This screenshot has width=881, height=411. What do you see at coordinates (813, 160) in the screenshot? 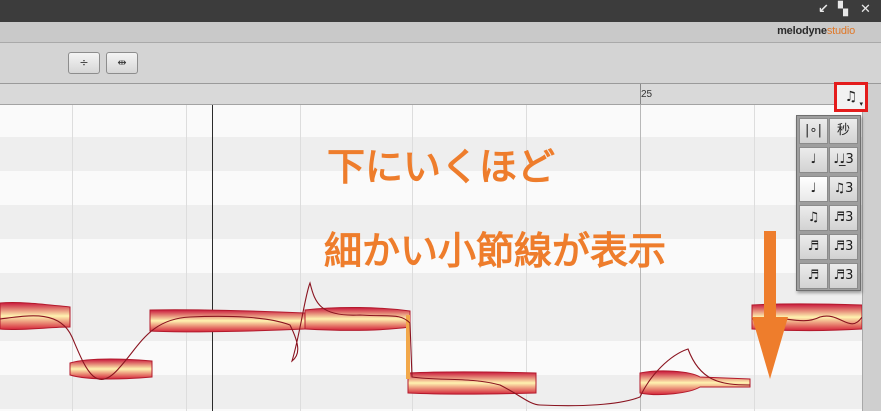
I see `grid-option-half: ♩` at bounding box center [813, 160].